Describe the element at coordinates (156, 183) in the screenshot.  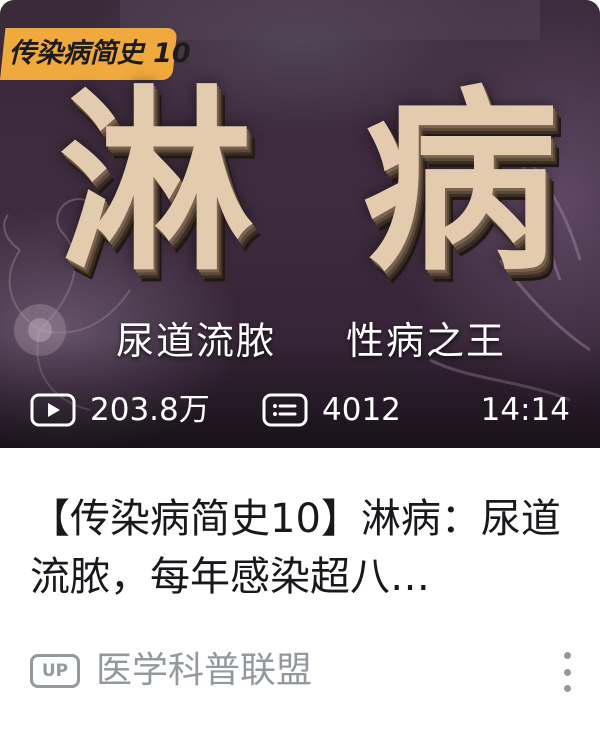
I see `big-title-char-1: 淋` at that location.